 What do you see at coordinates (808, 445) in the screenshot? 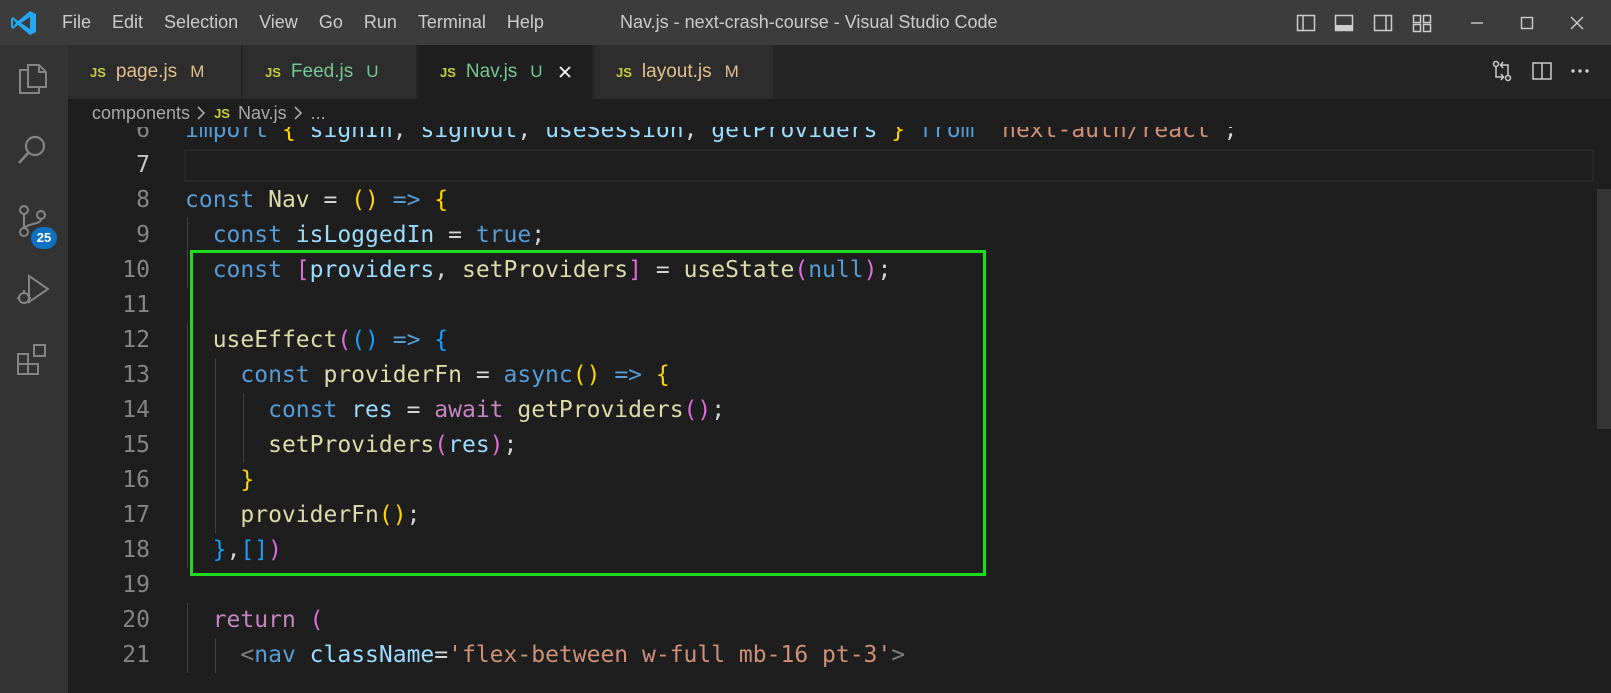
I see `code-line: 15 setProviders(res);` at bounding box center [808, 445].